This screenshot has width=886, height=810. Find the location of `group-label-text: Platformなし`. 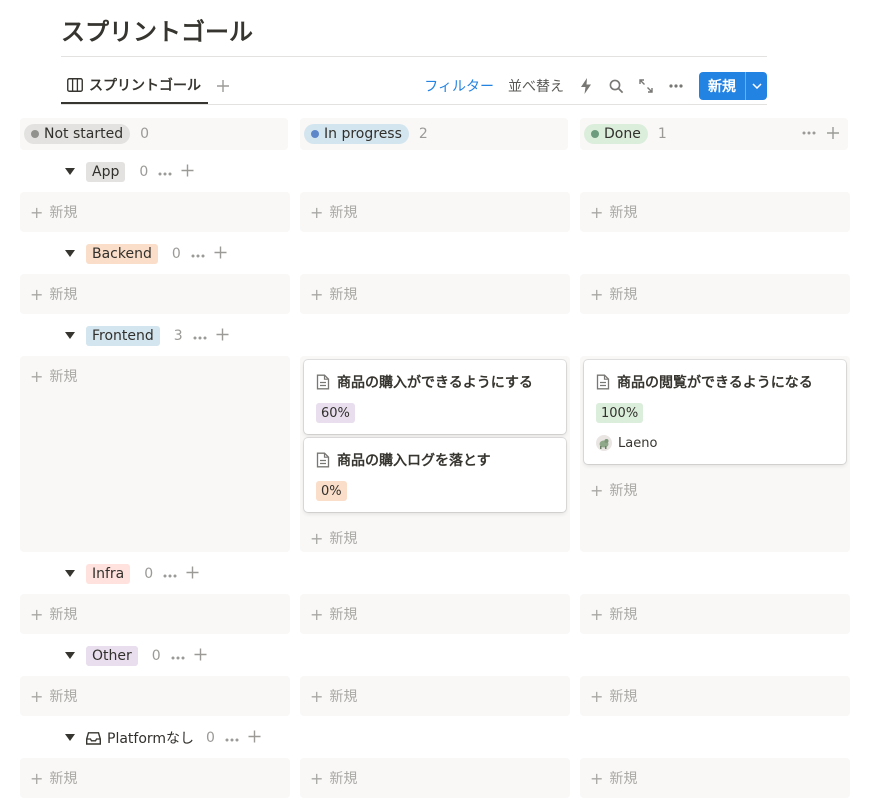

group-label-text: Platformなし is located at coordinates (151, 739).